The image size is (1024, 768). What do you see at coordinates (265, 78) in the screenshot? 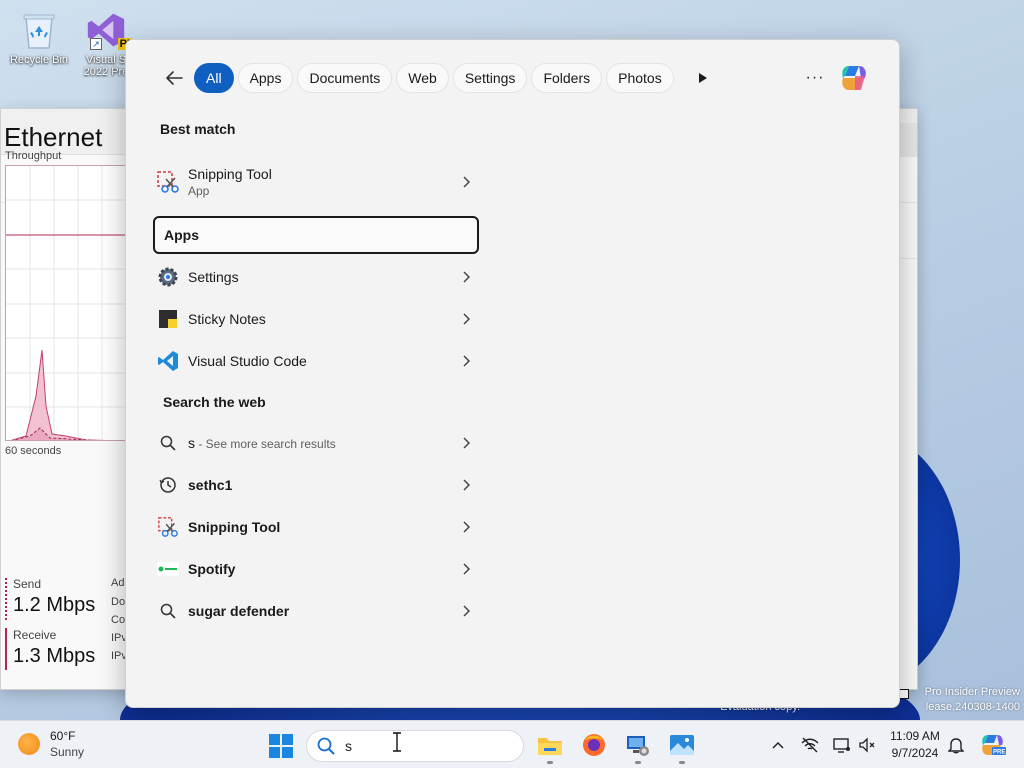
I see `filter-tab-apps: Apps` at bounding box center [265, 78].